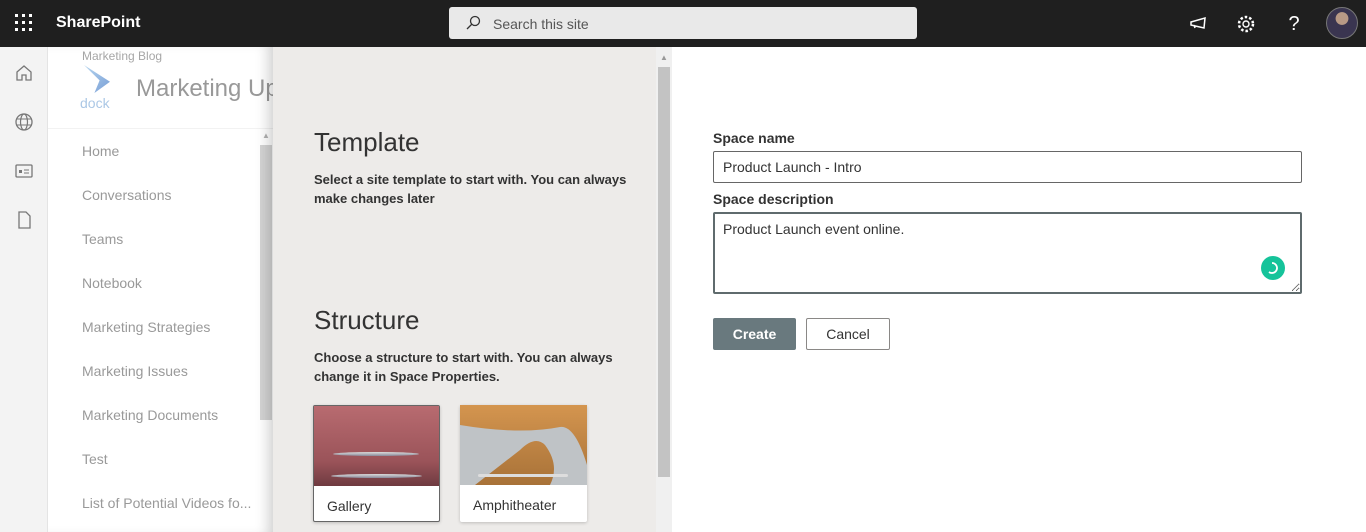 This screenshot has width=1366, height=532. What do you see at coordinates (24, 73) in the screenshot?
I see `home-icon` at bounding box center [24, 73].